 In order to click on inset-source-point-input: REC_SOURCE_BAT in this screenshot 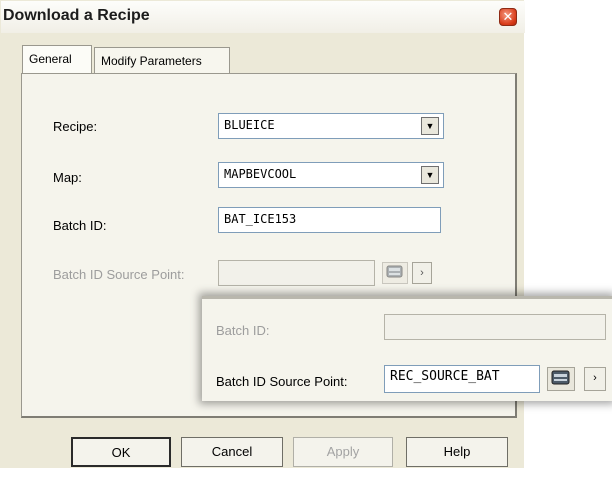, I will do `click(462, 379)`.